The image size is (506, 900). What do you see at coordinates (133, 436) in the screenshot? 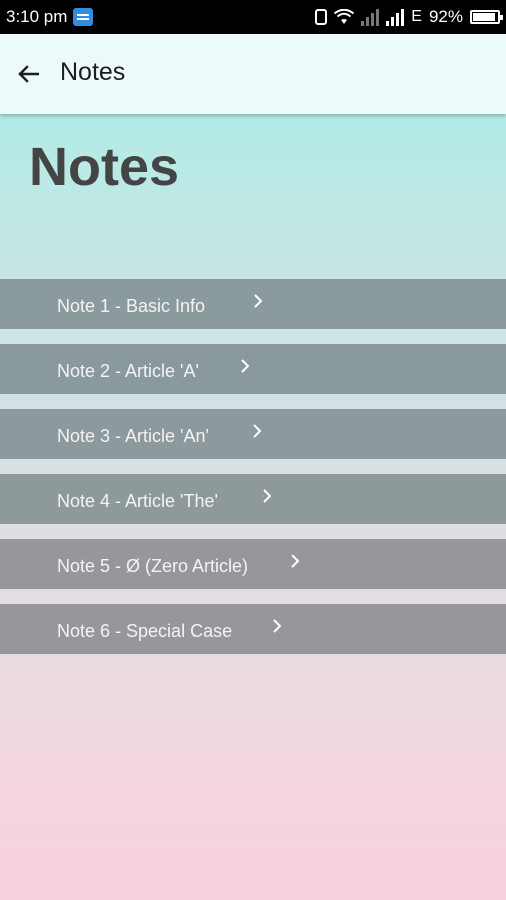
I see `note-label: Note 3 - Article 'An'` at bounding box center [133, 436].